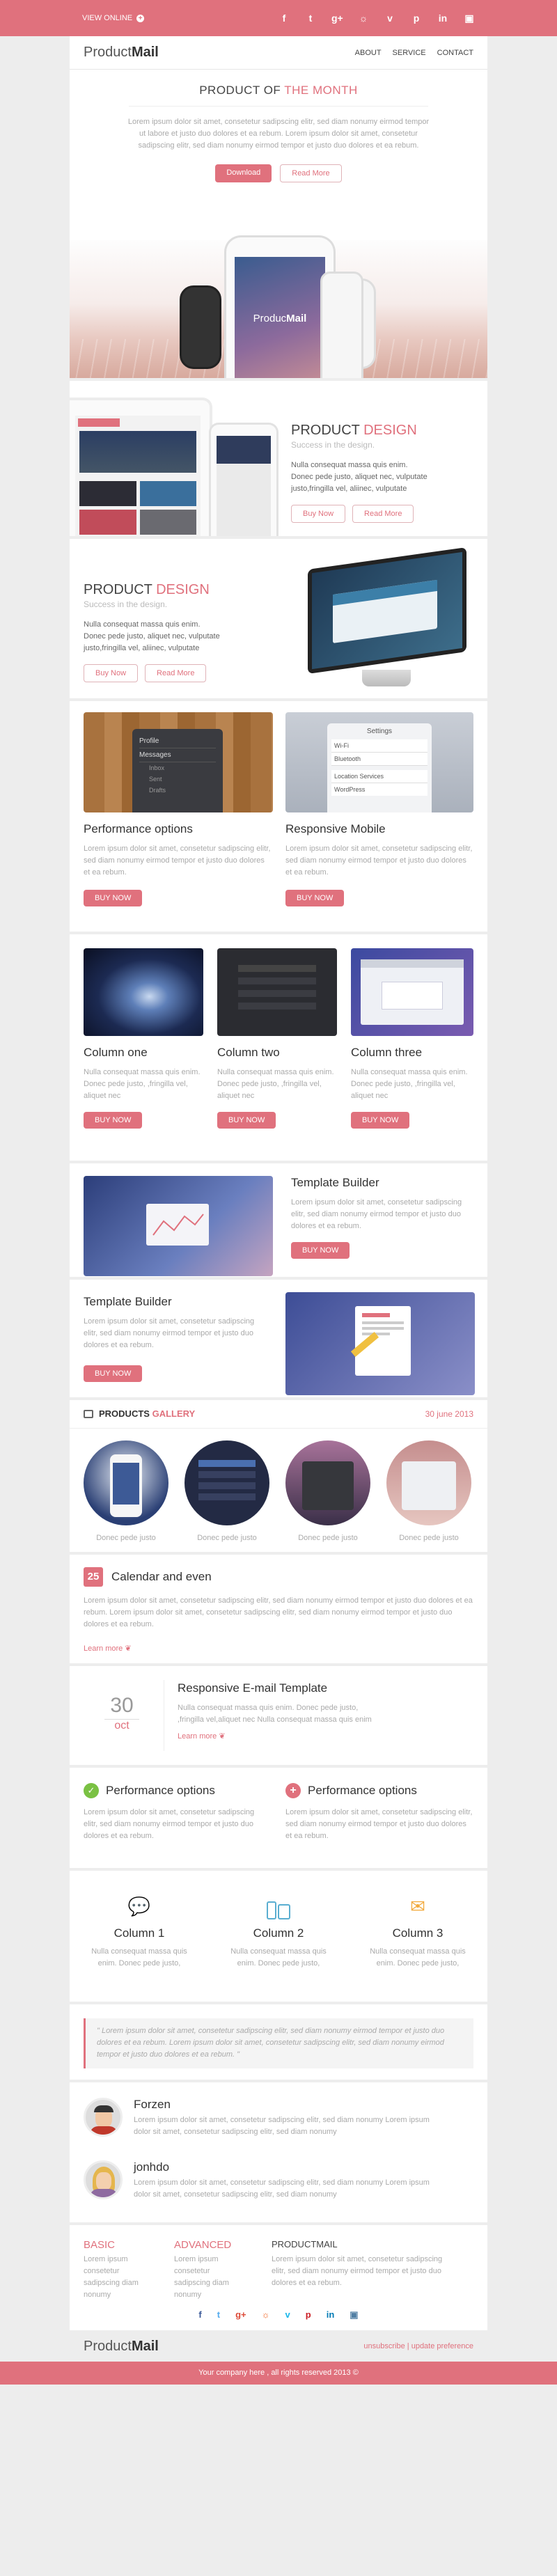 Image resolution: width=557 pixels, height=2576 pixels. I want to click on unsubscribe-link: unsubscribe, so click(384, 2346).